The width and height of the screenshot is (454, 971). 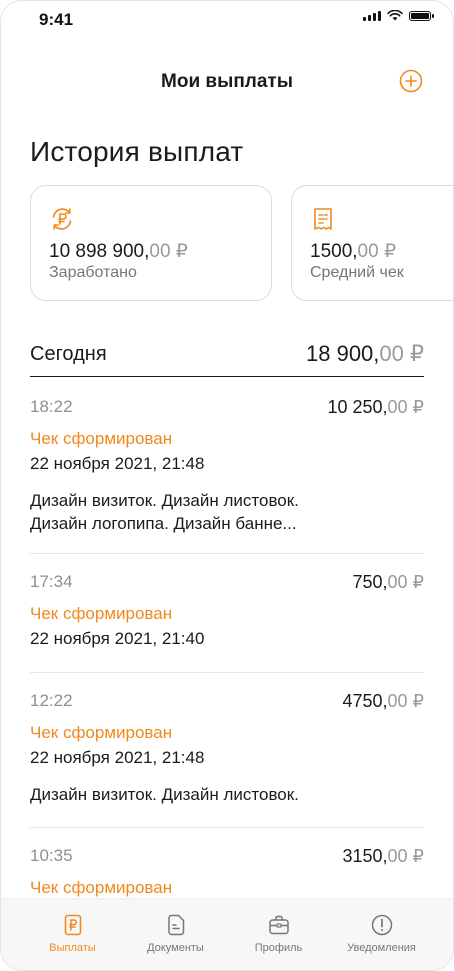 I want to click on document-icon, so click(x=175, y=925).